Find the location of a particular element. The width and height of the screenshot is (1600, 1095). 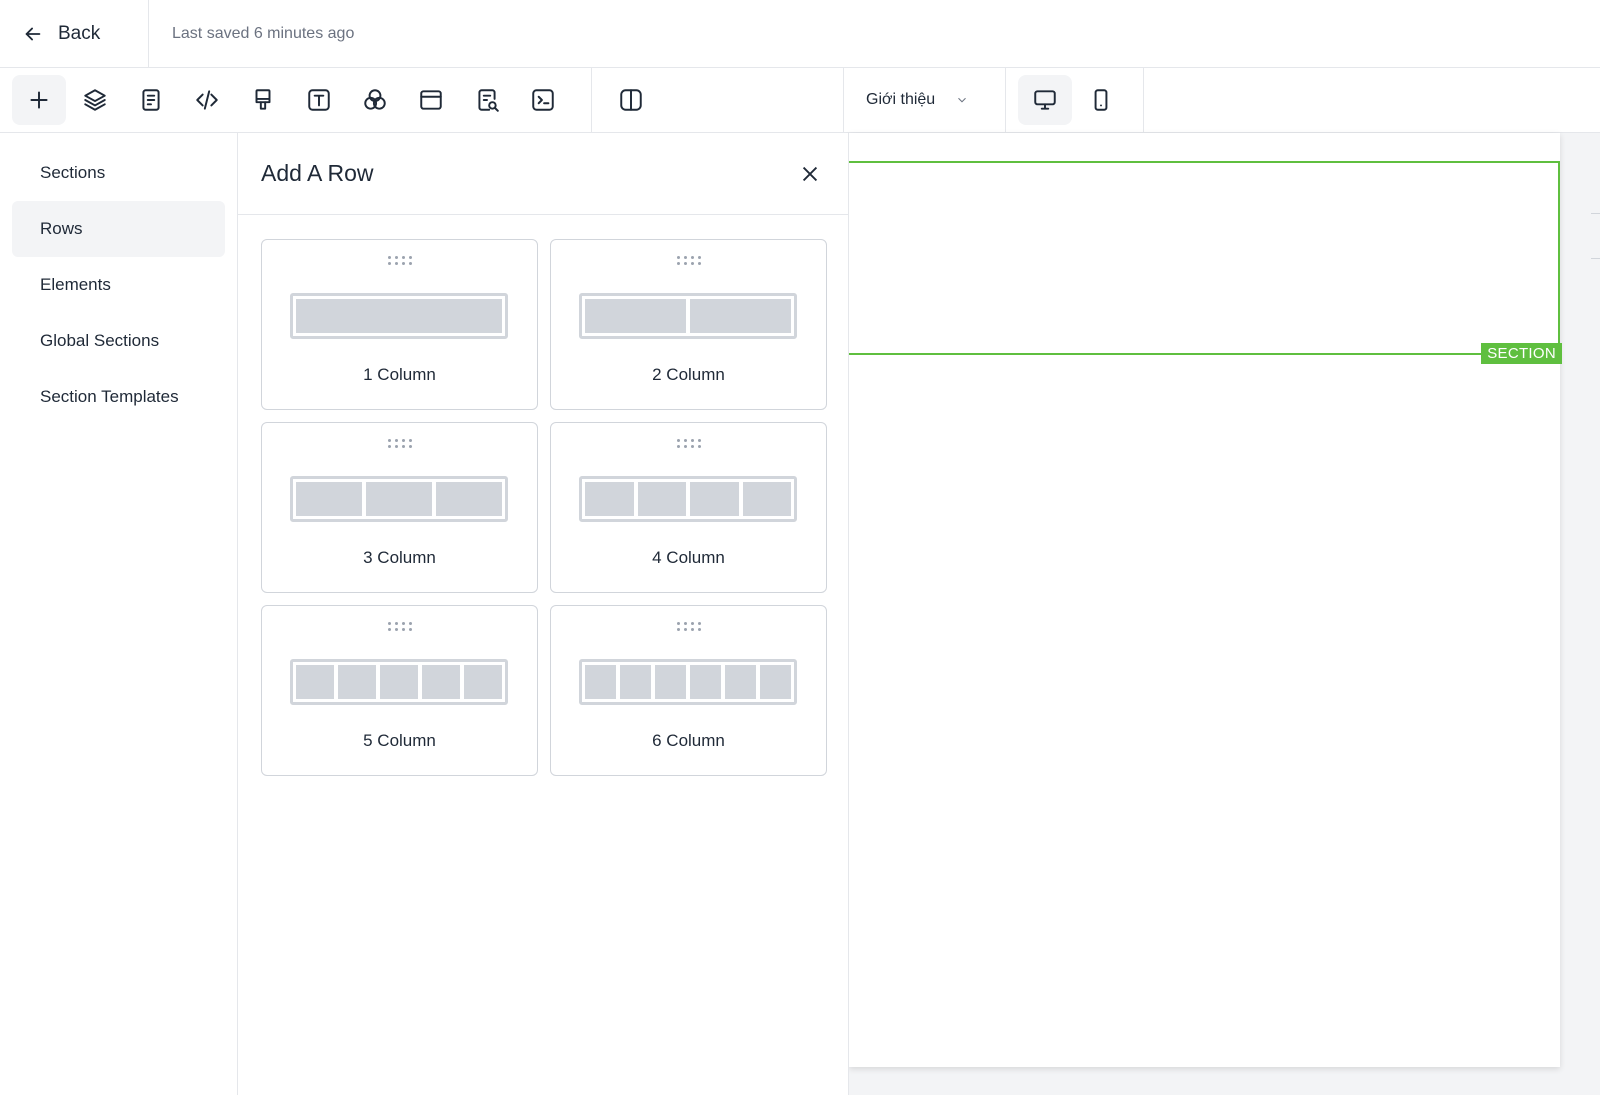

section-tag: SECTION is located at coordinates (1521, 353).